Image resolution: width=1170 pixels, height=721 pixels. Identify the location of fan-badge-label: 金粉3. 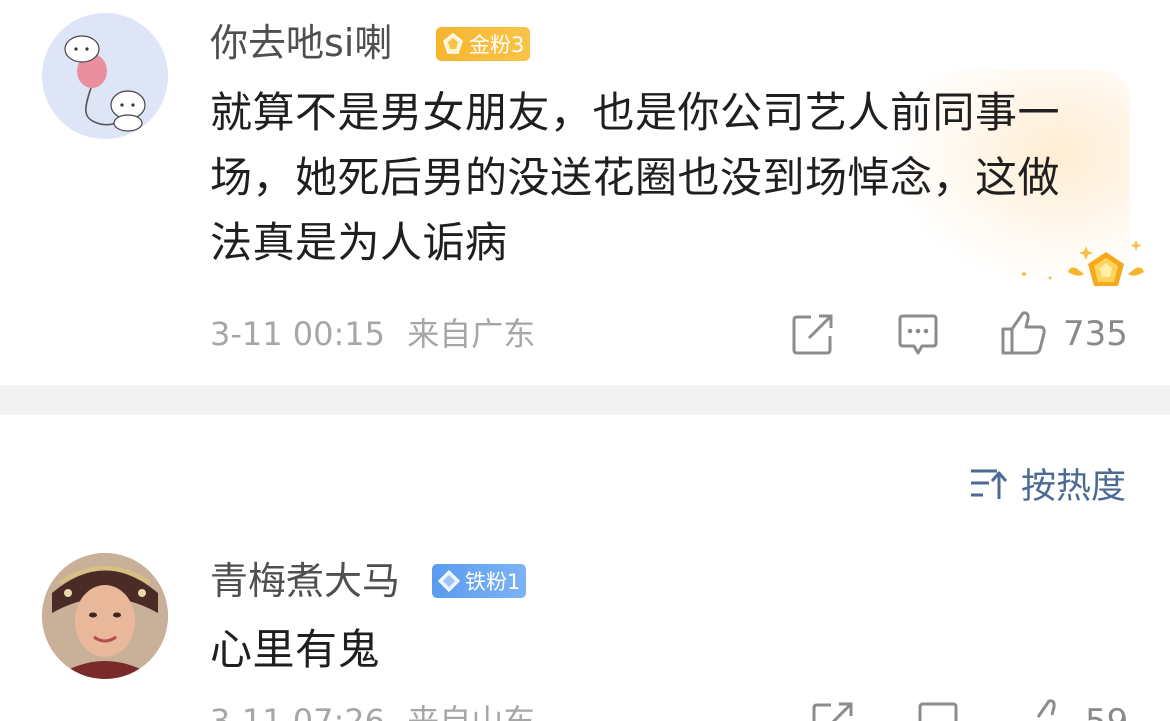
(497, 45).